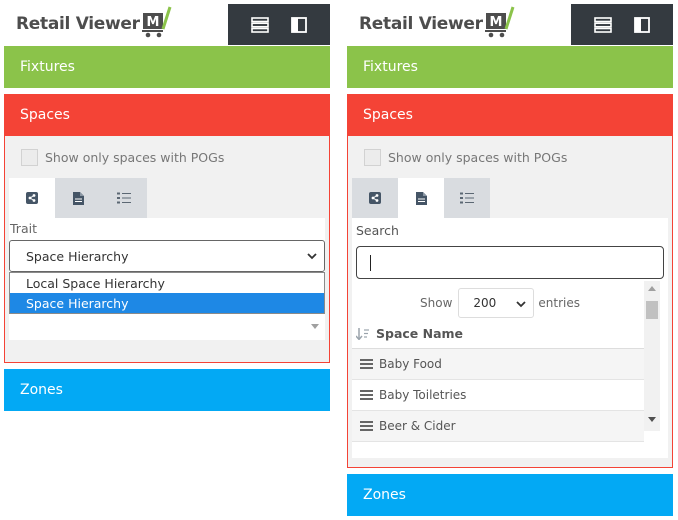 The width and height of the screenshot is (678, 520). I want to click on table-row: Baby Food, so click(498, 364).